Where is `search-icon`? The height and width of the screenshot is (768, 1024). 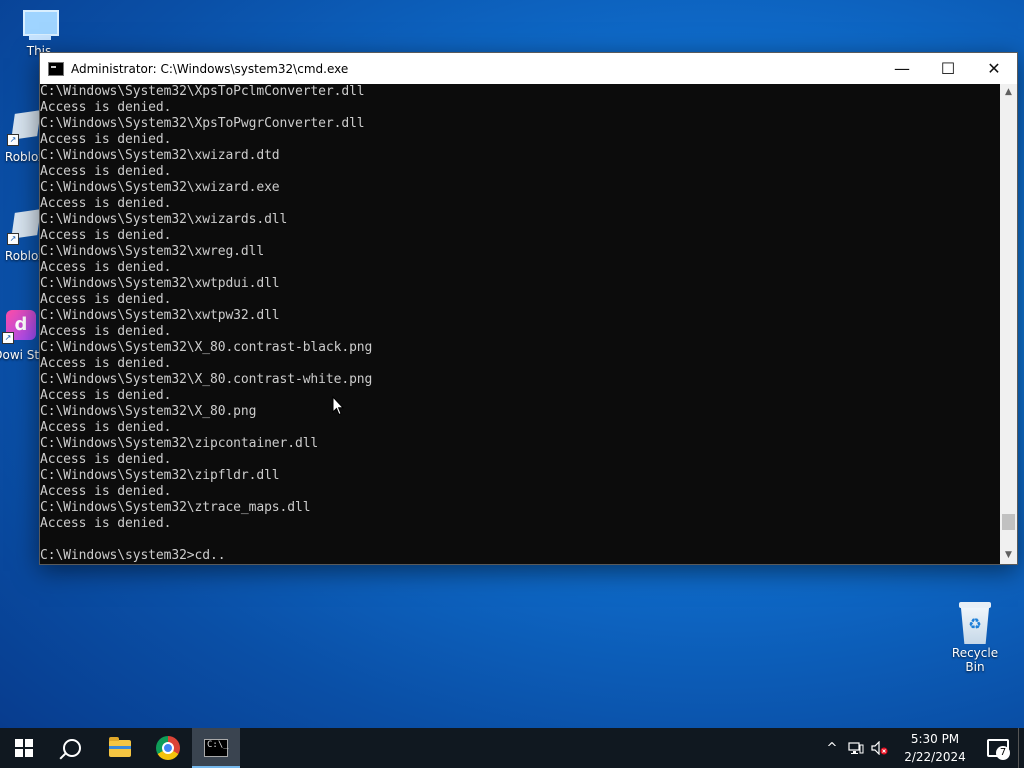
search-icon is located at coordinates (72, 748).